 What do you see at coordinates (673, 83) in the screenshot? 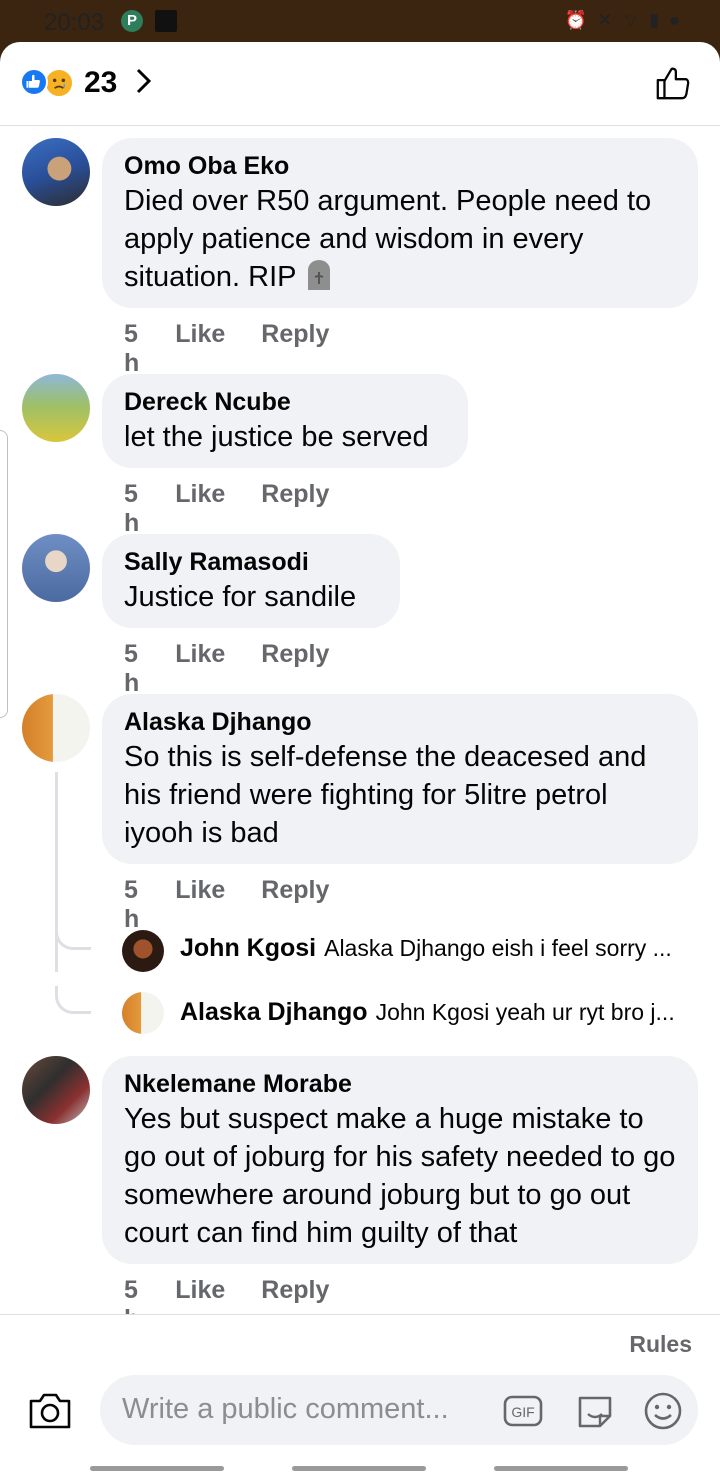
I see `thumbs-up-outline-icon` at bounding box center [673, 83].